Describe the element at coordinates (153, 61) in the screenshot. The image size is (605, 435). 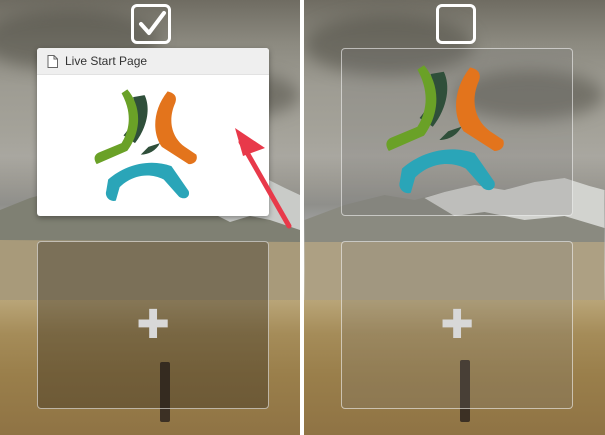
I see `popup-header: Live Start Page` at that location.